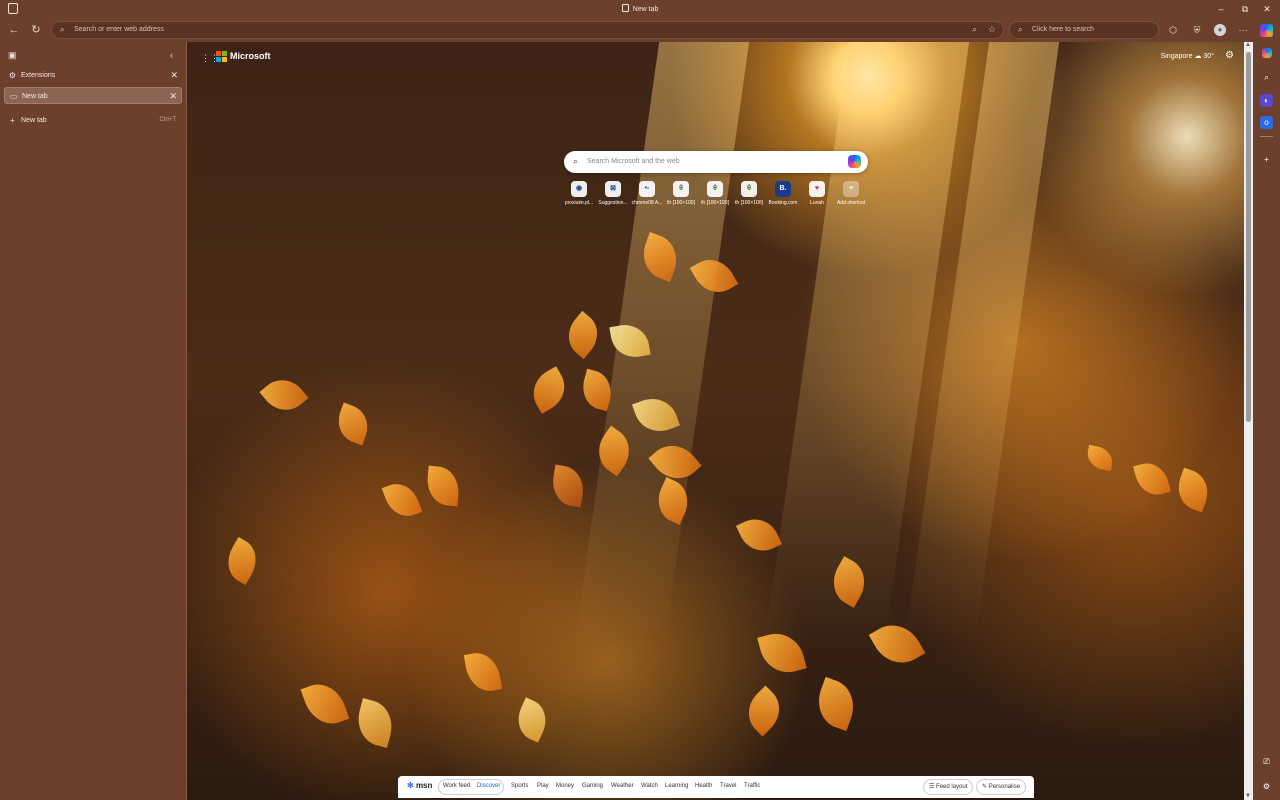 This screenshot has width=1280, height=800. I want to click on weather-widget: Singapore ☁ 30°, so click(1187, 56).